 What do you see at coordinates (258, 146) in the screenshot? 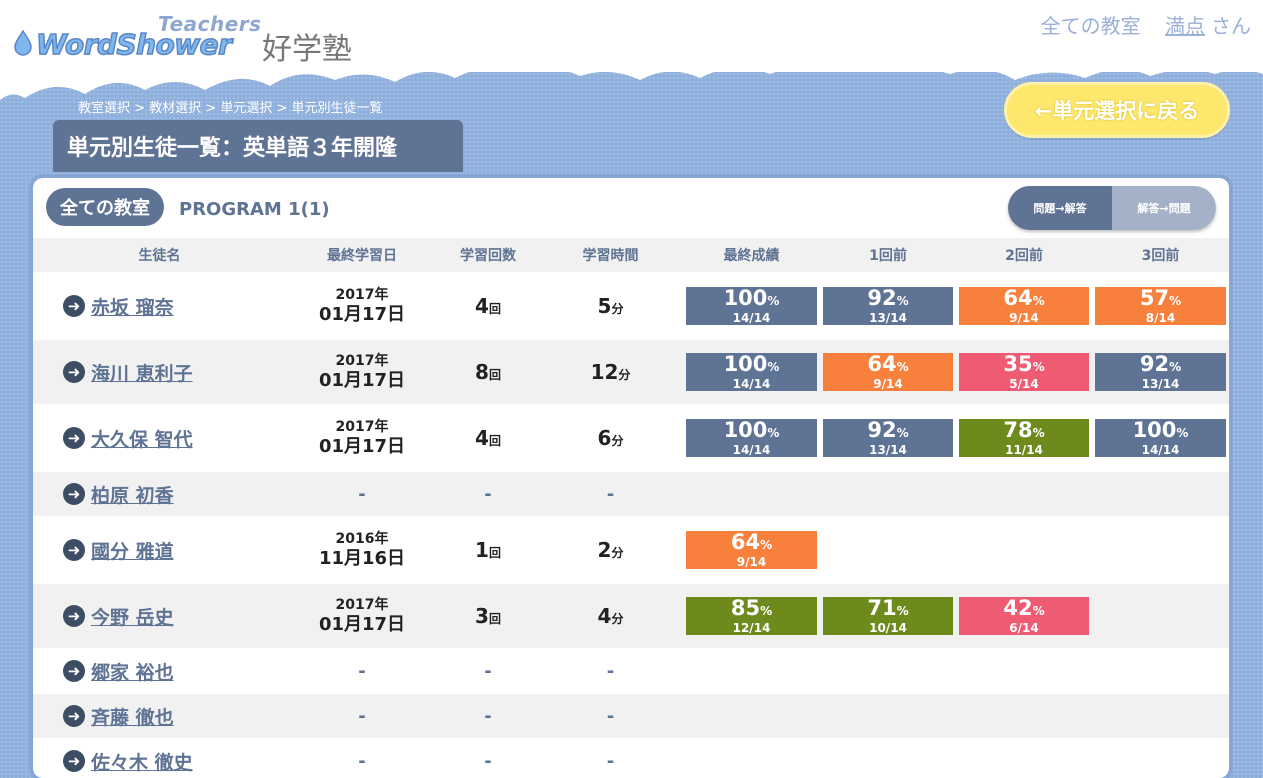
I see `page-title: 単元別生徒一覧：英単語３年開隆` at bounding box center [258, 146].